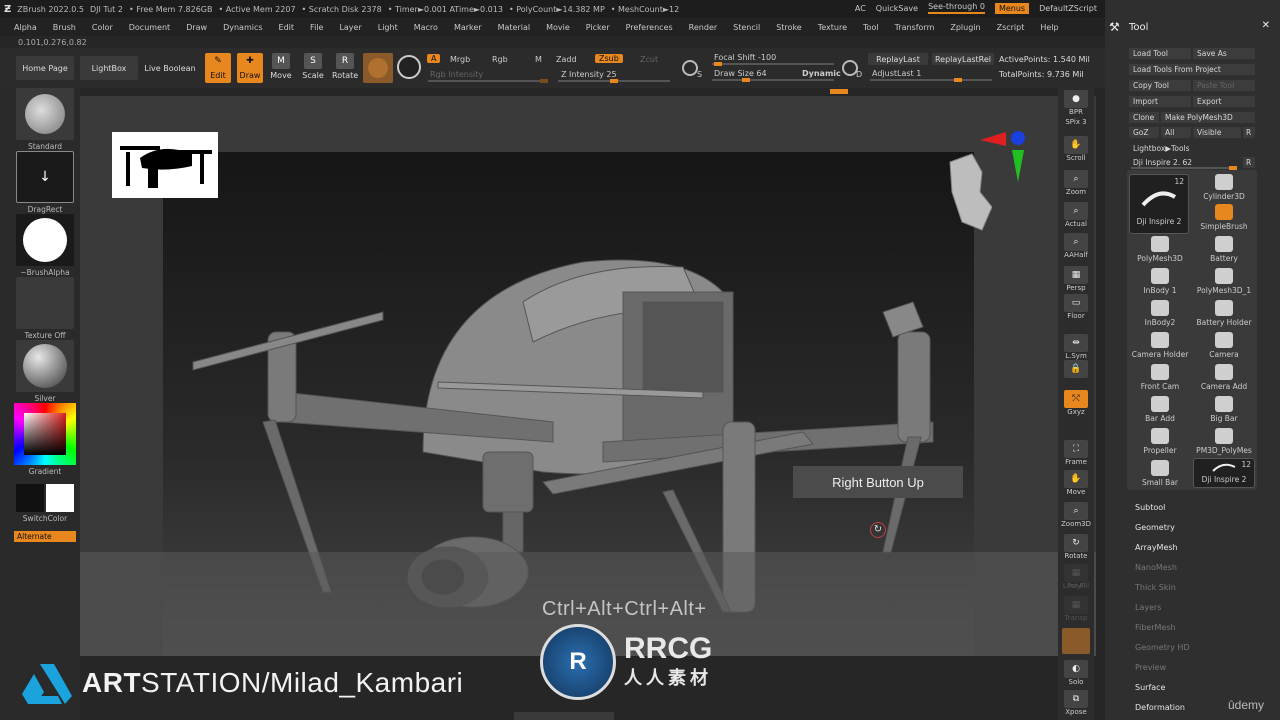 The width and height of the screenshot is (1280, 720). What do you see at coordinates (1011, 27) in the screenshot?
I see `menu-zscript: Zscript` at bounding box center [1011, 27].